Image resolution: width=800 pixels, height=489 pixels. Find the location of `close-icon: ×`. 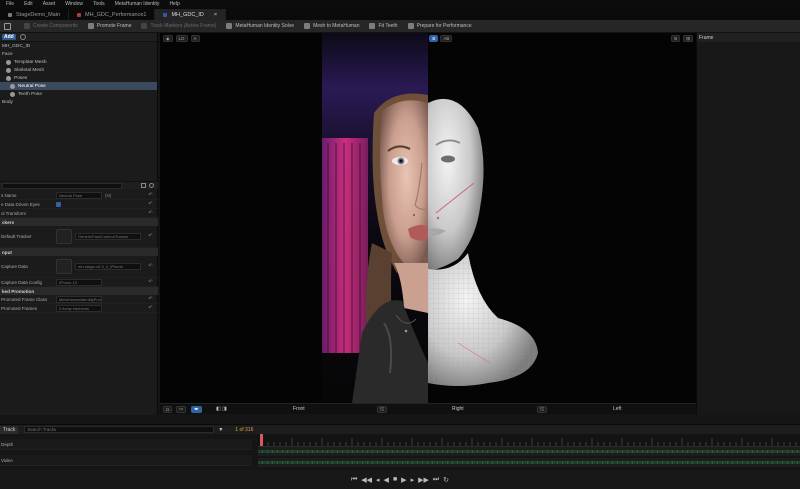

close-icon: × is located at coordinates (215, 15).